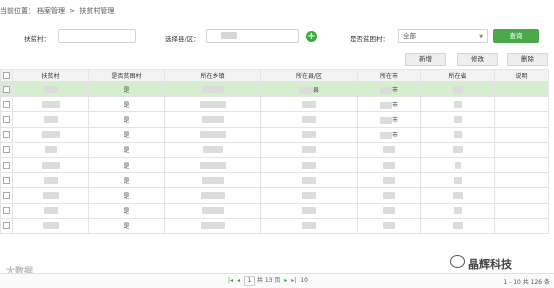 The width and height of the screenshot is (554, 288). Describe the element at coordinates (516, 36) in the screenshot. I see `search-button: 查询` at that location.